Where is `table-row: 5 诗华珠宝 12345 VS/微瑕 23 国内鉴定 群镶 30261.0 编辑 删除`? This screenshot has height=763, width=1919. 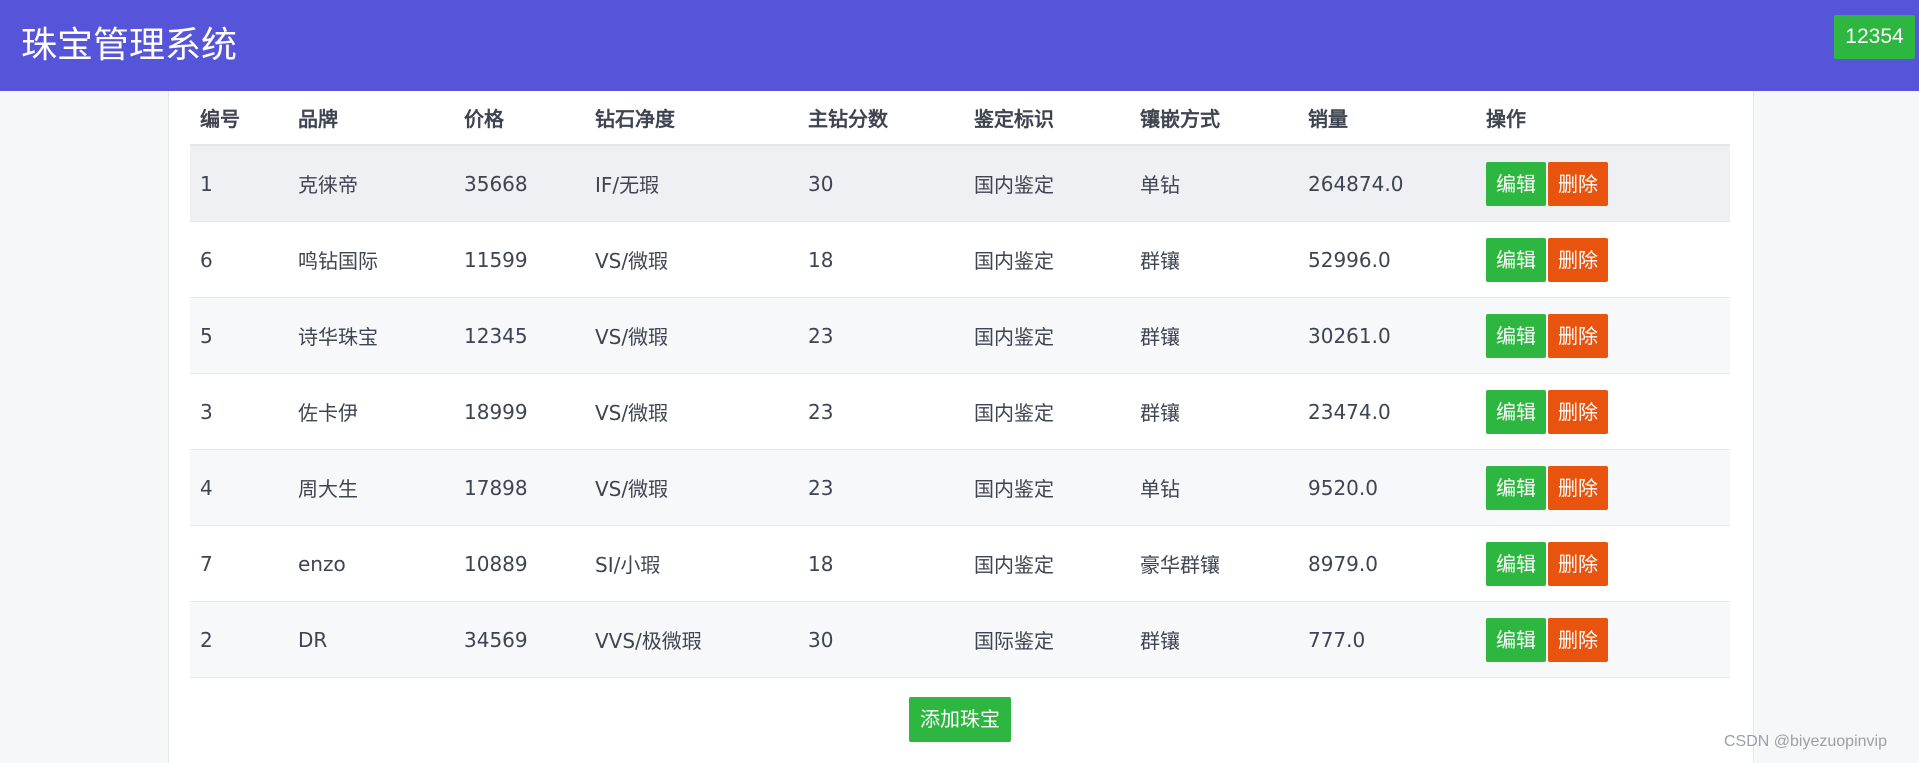 table-row: 5 诗华珠宝 12345 VS/微瑕 23 国内鉴定 群镶 30261.0 编辑 删除 is located at coordinates (960, 335).